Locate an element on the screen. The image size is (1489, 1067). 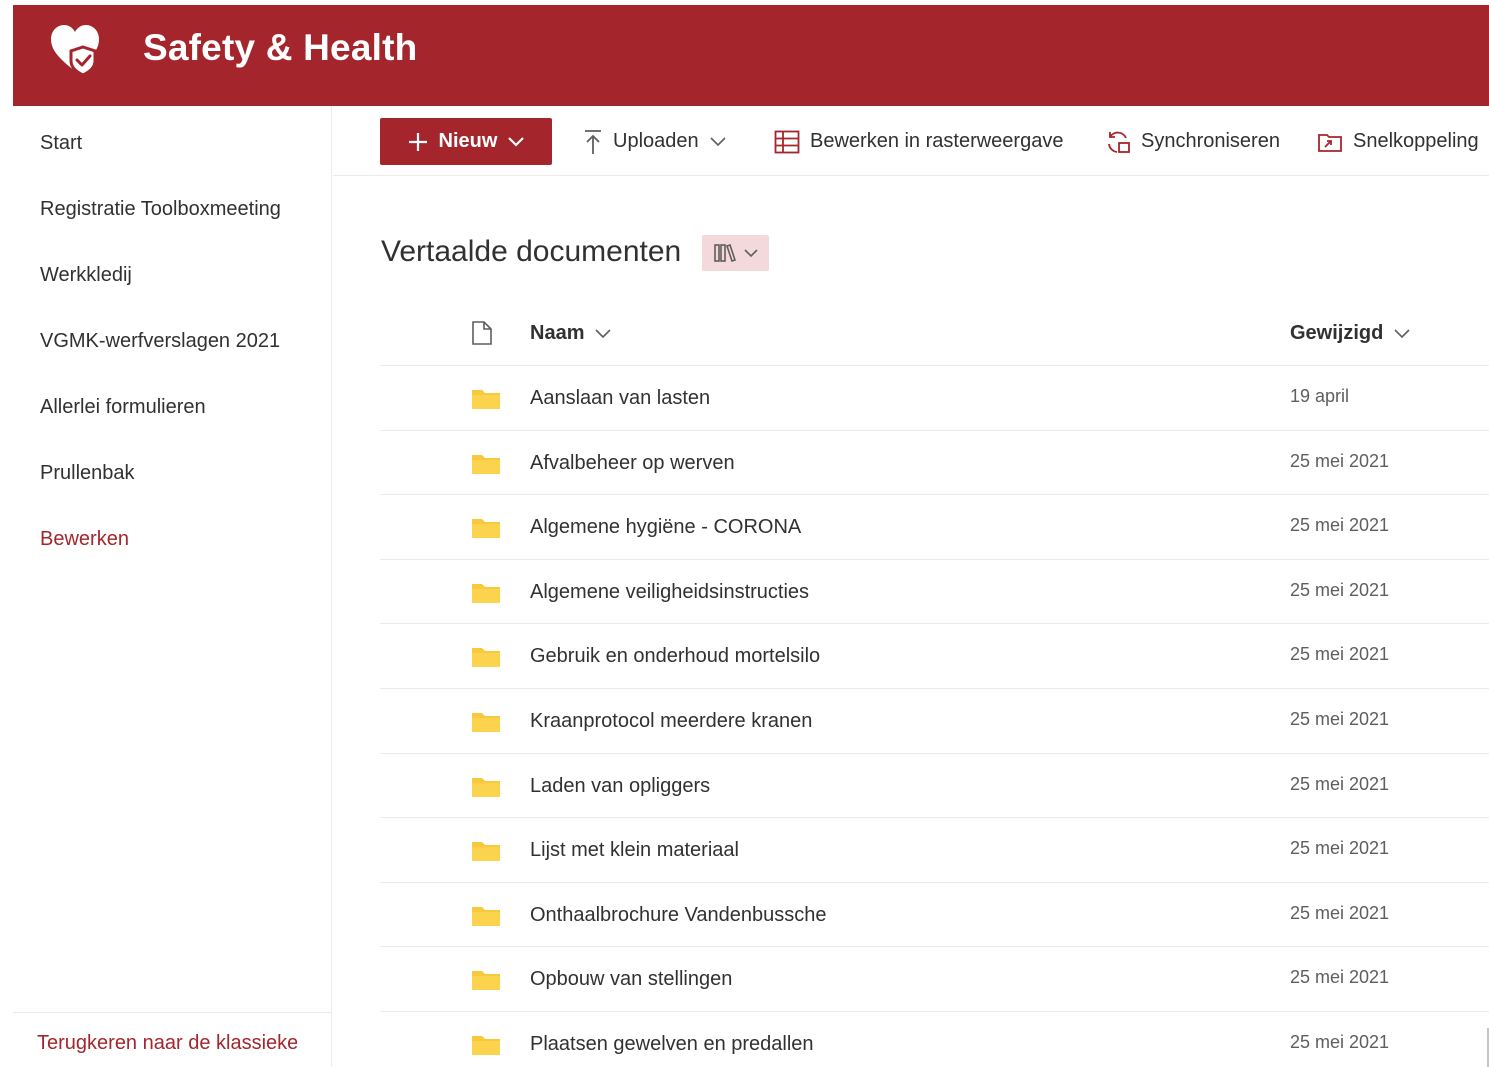
new-button: Nieuw is located at coordinates (466, 141).